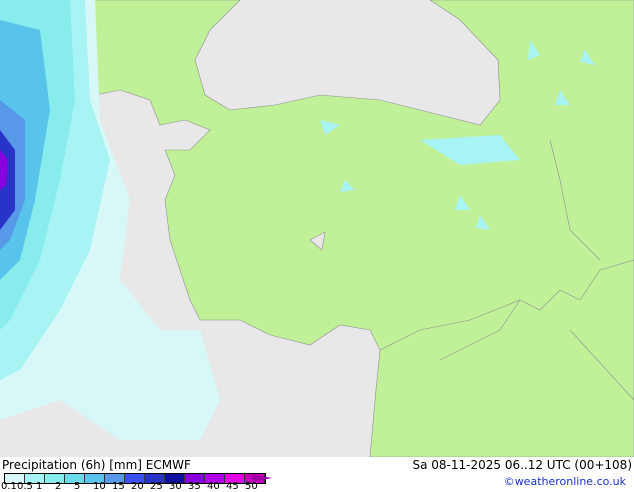  What do you see at coordinates (77, 486) in the screenshot?
I see `legend-tick: 5` at bounding box center [77, 486].